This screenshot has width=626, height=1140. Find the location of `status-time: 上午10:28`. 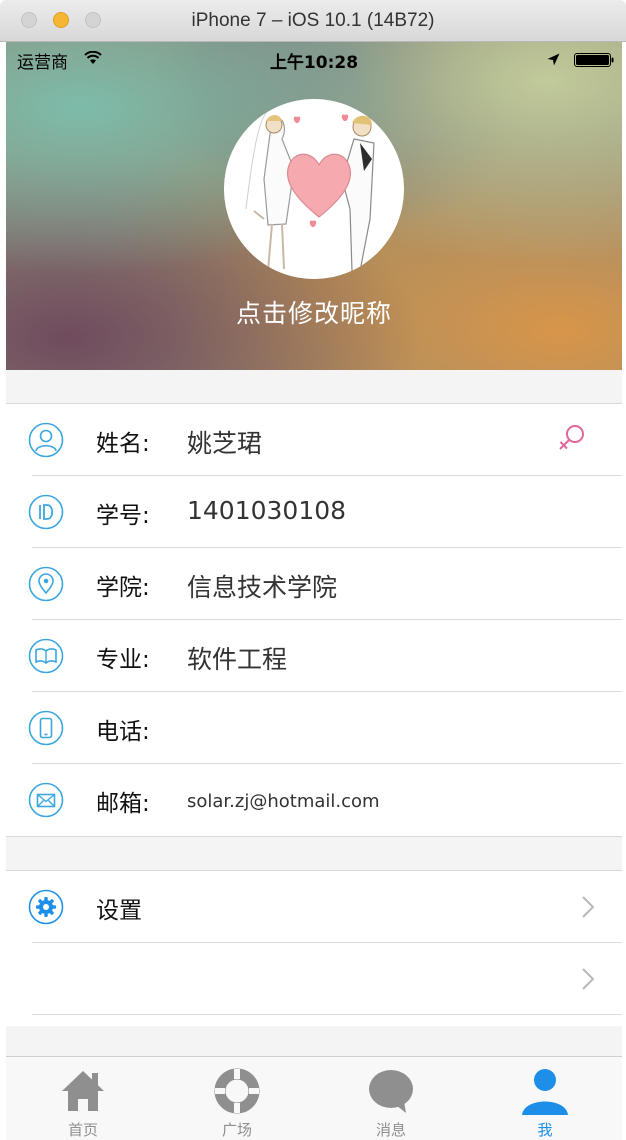

status-time: 上午10:28 is located at coordinates (314, 63).